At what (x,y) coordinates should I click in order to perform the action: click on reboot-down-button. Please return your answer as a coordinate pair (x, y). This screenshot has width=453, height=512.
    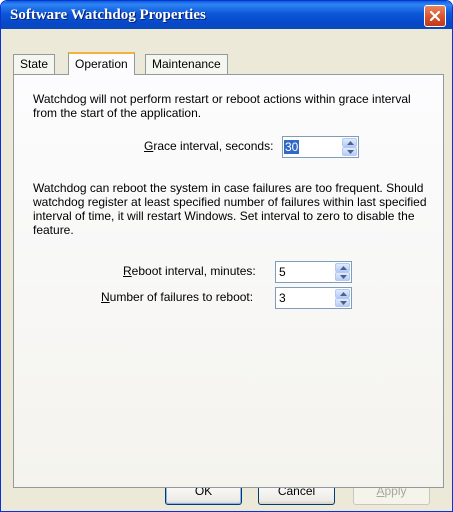
    Looking at the image, I should click on (342, 276).